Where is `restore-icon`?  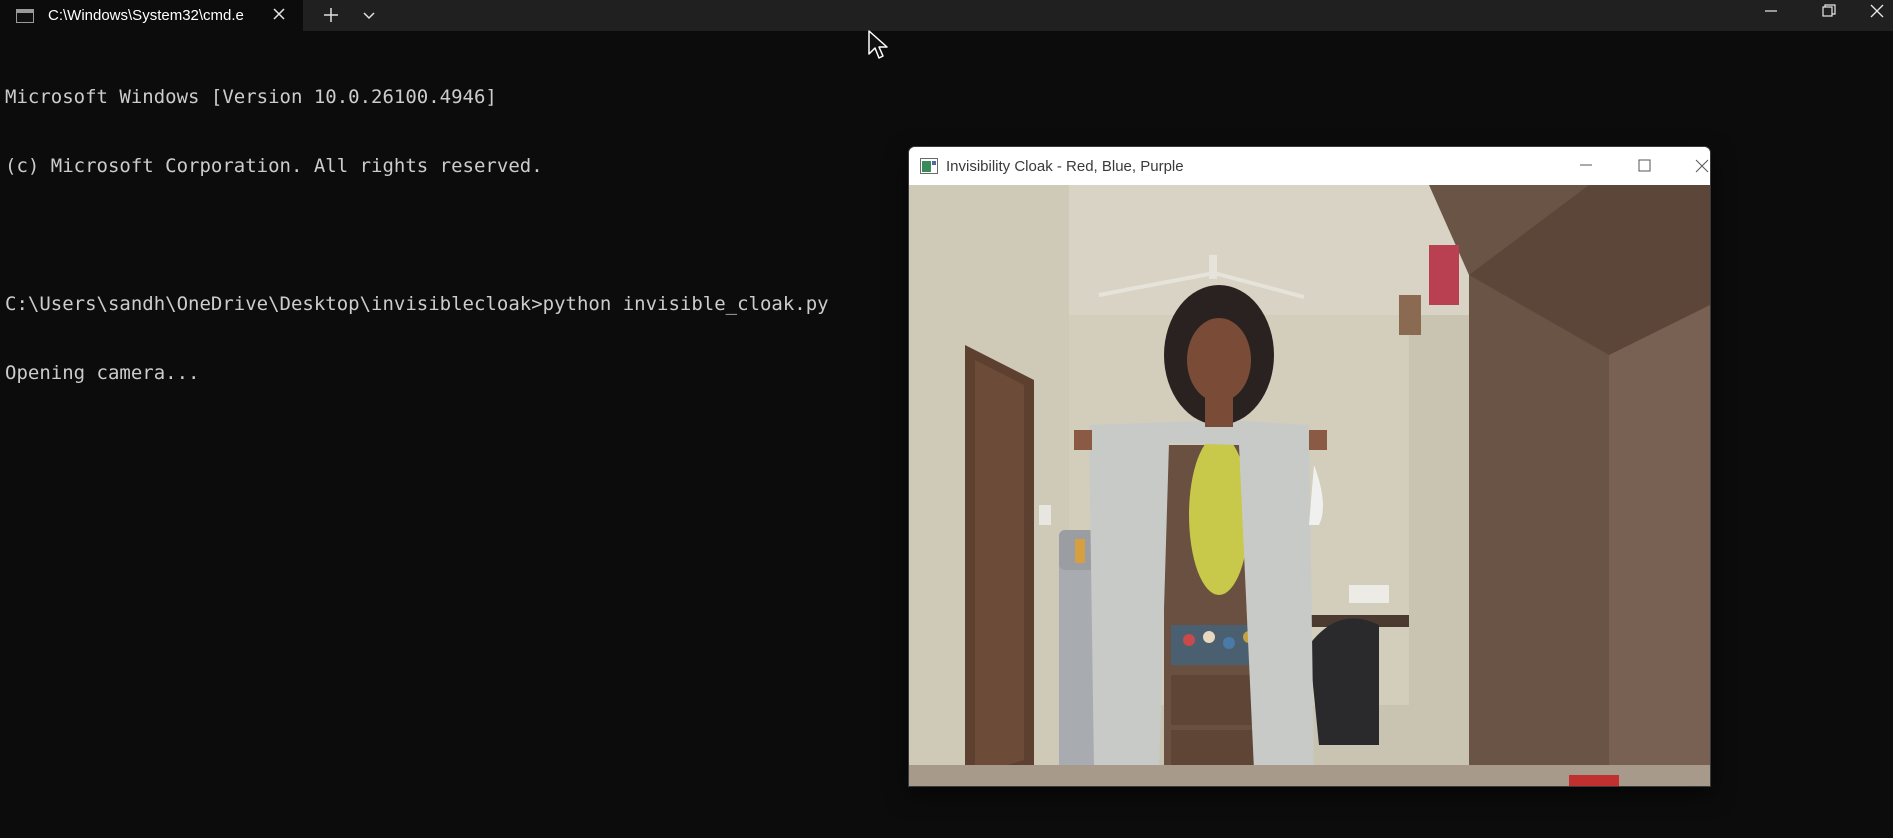
restore-icon is located at coordinates (1829, 10).